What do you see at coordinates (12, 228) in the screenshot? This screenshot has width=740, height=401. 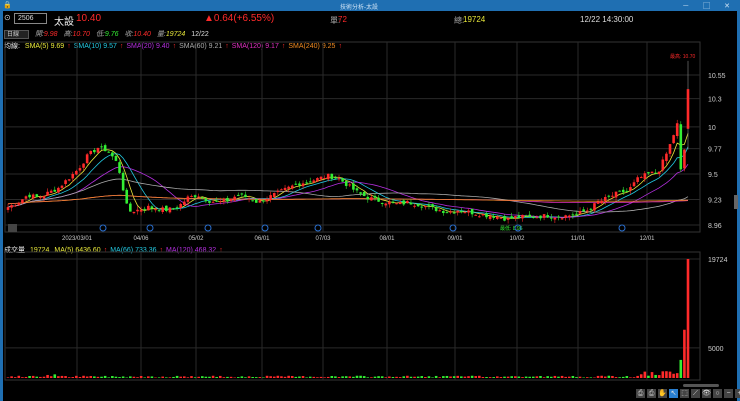 I see `expand-button` at bounding box center [12, 228].